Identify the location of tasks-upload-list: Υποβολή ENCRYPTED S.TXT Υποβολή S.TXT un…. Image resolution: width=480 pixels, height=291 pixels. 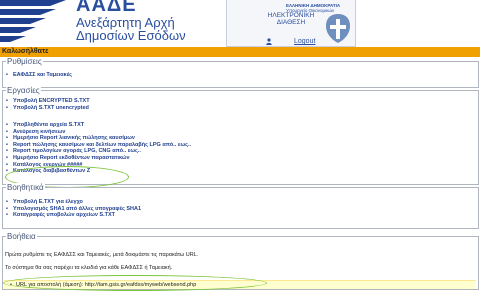
(46, 104).